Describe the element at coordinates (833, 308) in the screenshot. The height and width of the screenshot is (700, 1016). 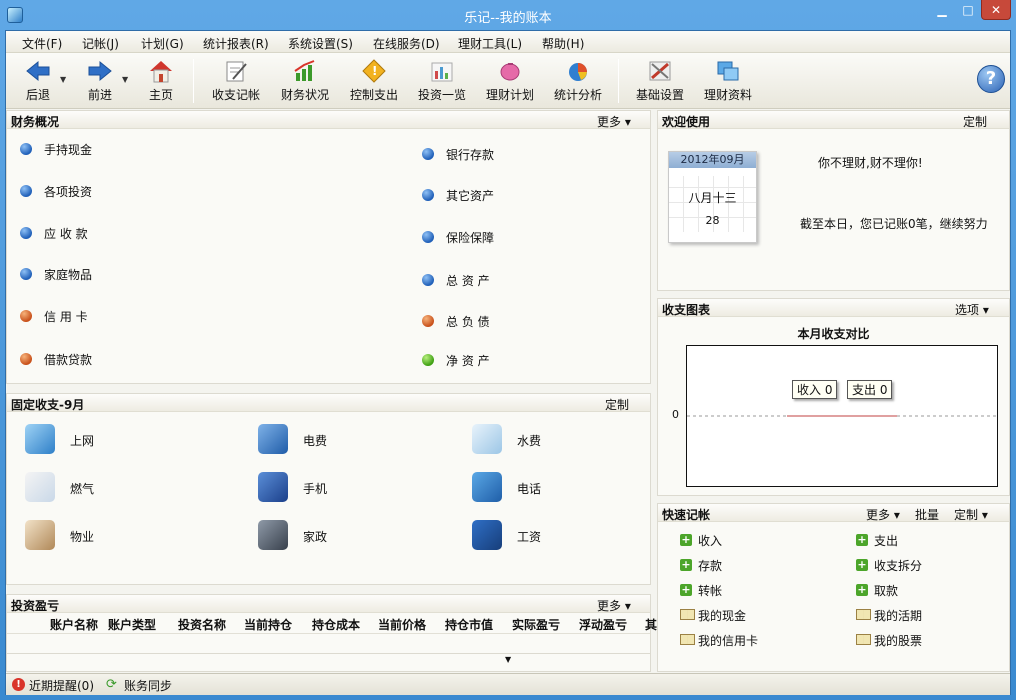
I see `chart-header: 收支图表 选项 ▾` at that location.